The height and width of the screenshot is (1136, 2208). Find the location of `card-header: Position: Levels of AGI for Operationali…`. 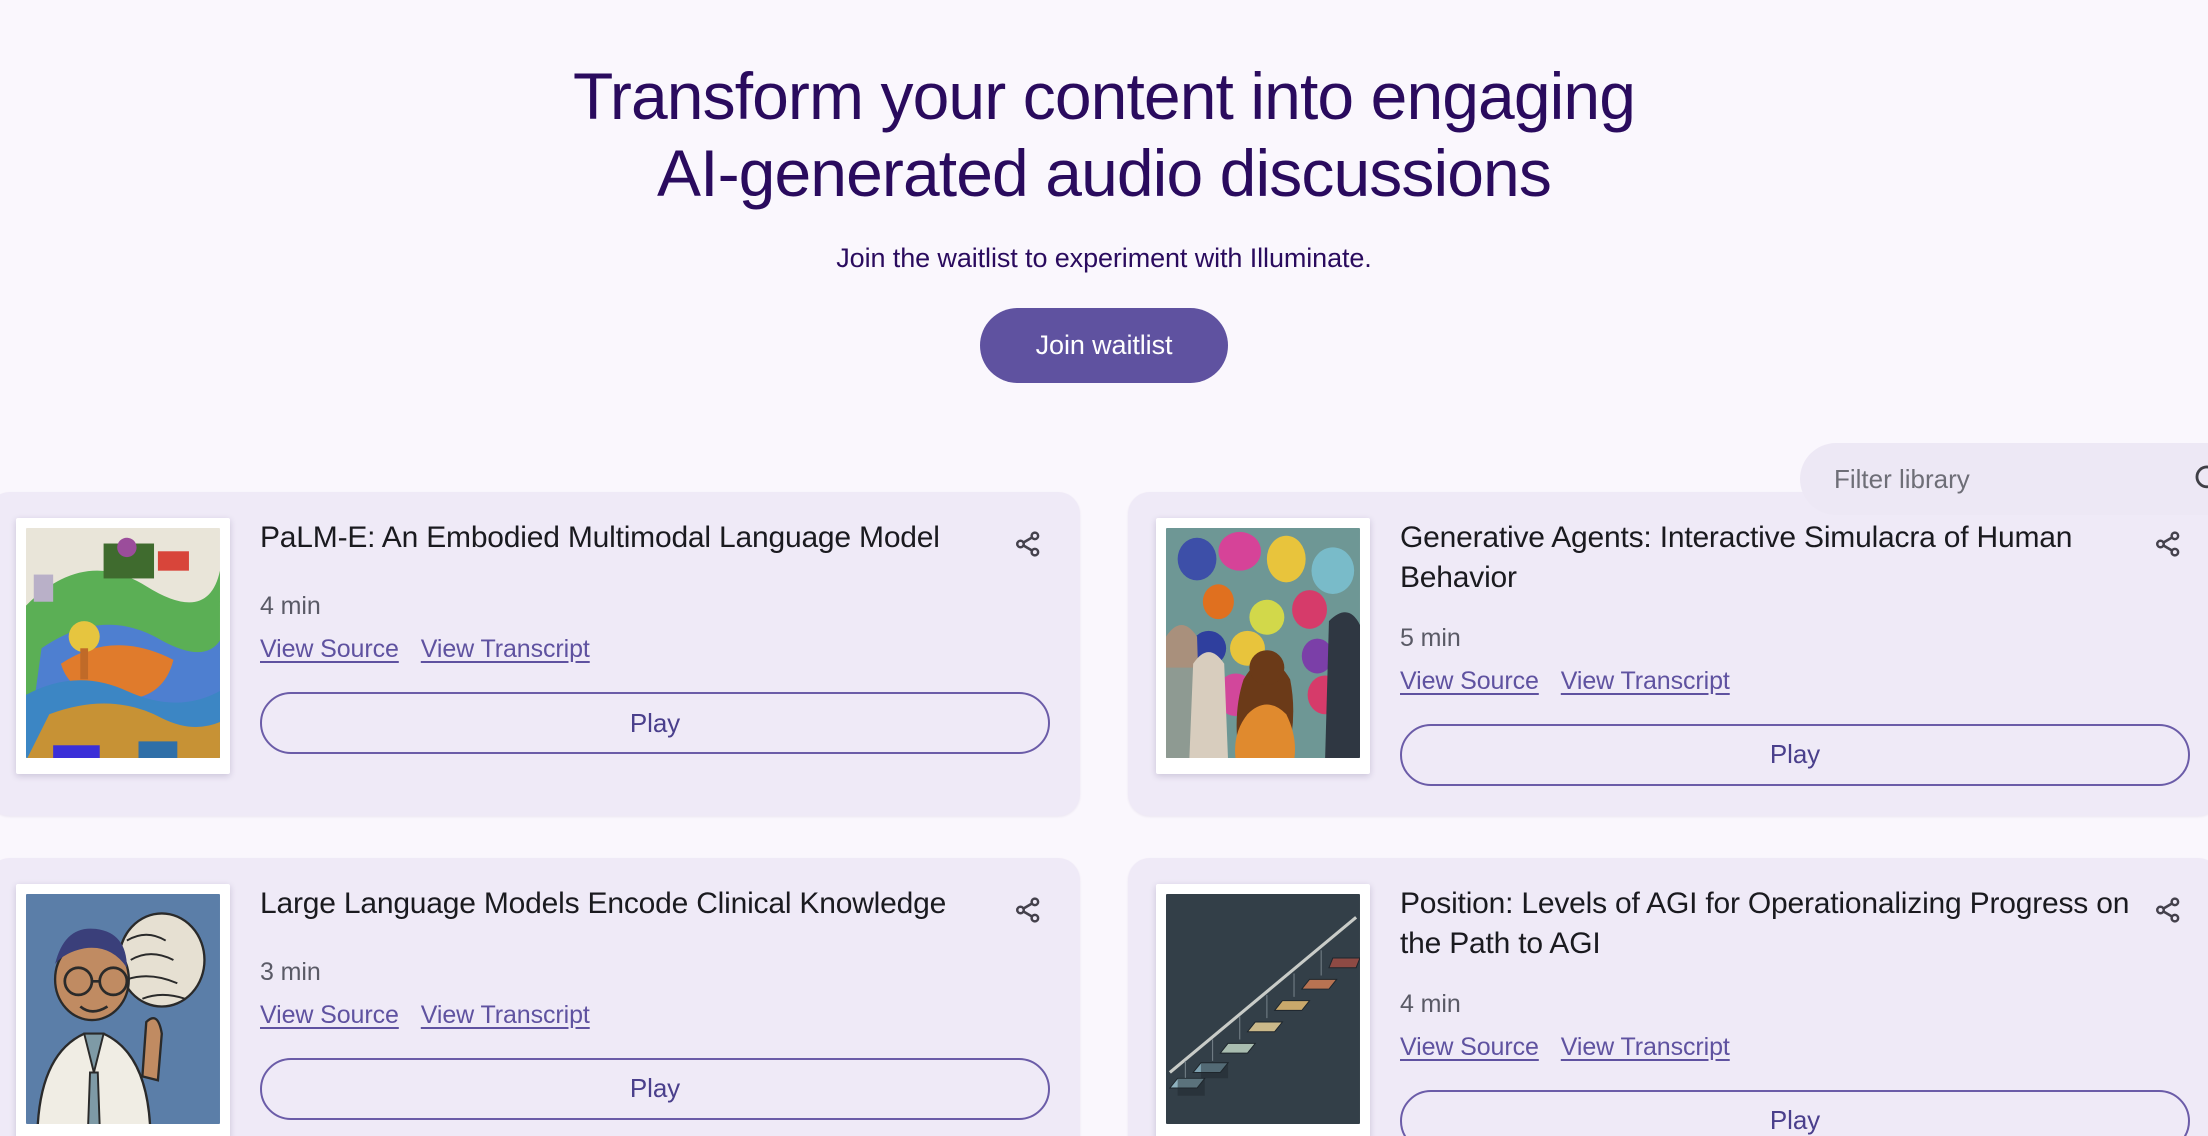

card-header: Position: Levels of AGI for Operationali… is located at coordinates (1795, 924).